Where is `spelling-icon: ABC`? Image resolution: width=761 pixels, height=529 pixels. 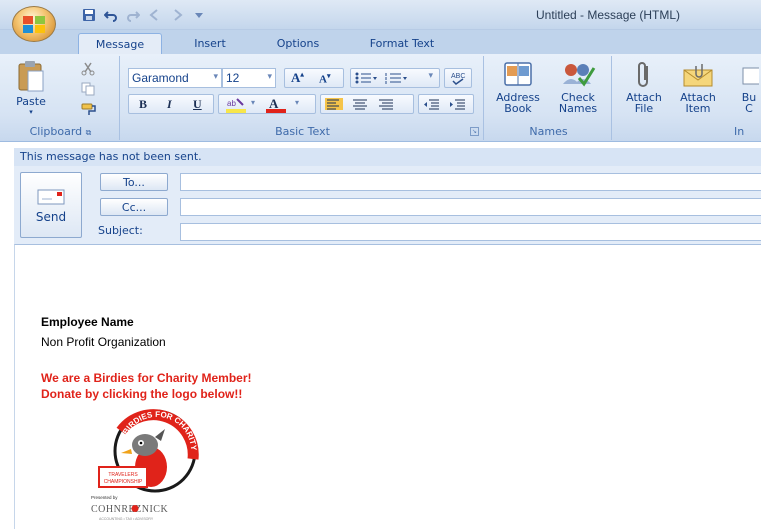 spelling-icon: ABC is located at coordinates (458, 79).